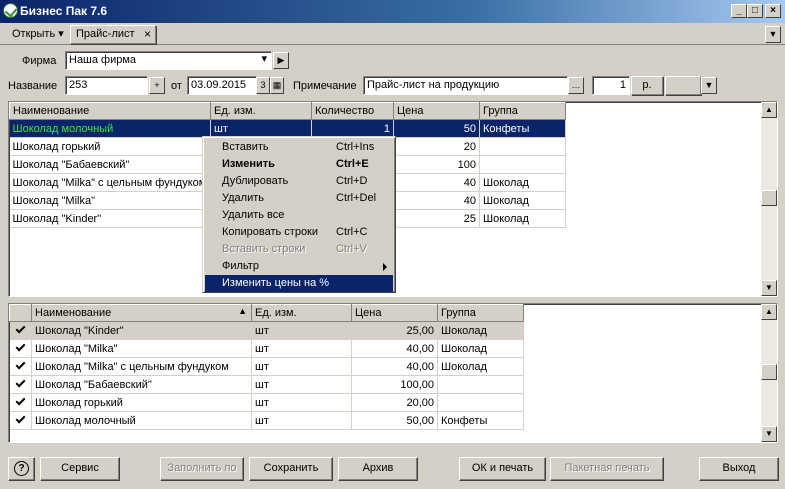 The height and width of the screenshot is (489, 785). What do you see at coordinates (33, 86) in the screenshot?
I see `name-label: Название` at bounding box center [33, 86].